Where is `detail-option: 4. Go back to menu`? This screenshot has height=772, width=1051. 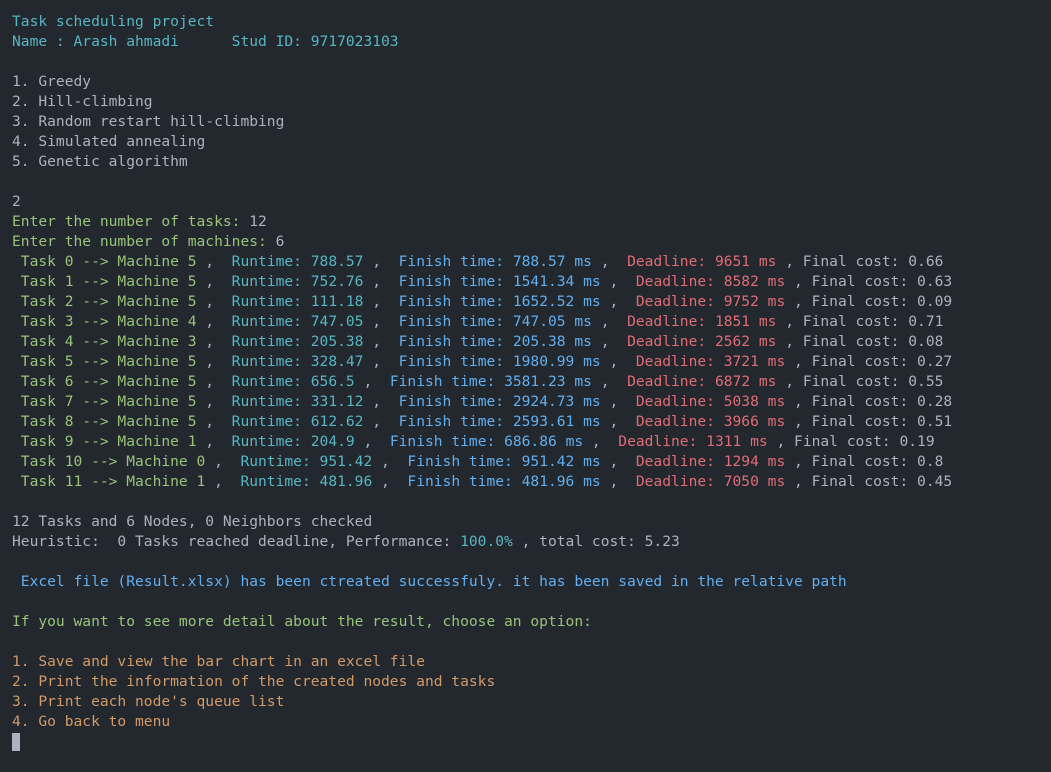
detail-option: 4. Go back to menu is located at coordinates (91, 721).